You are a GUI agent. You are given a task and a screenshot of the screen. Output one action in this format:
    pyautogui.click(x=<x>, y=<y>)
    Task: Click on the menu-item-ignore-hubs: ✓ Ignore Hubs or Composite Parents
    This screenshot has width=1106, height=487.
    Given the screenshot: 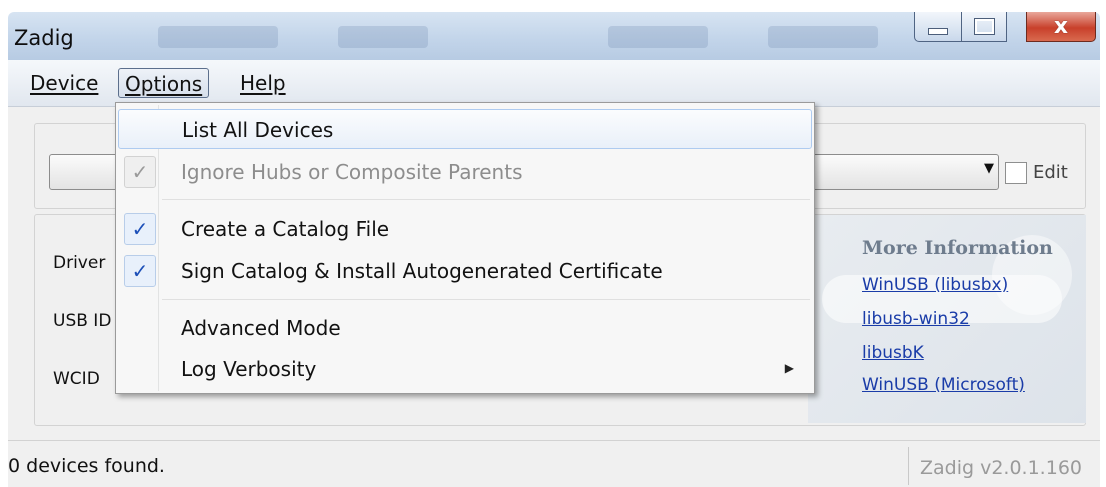 What is the action you would take?
    pyautogui.click(x=465, y=172)
    